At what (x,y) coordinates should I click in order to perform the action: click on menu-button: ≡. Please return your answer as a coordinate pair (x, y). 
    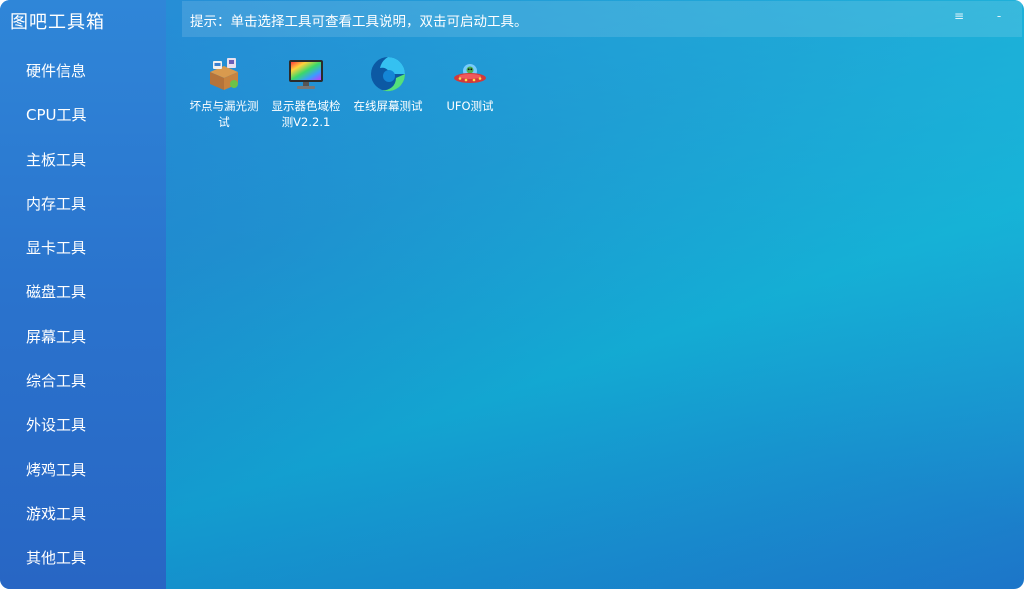
    Looking at the image, I should click on (959, 19).